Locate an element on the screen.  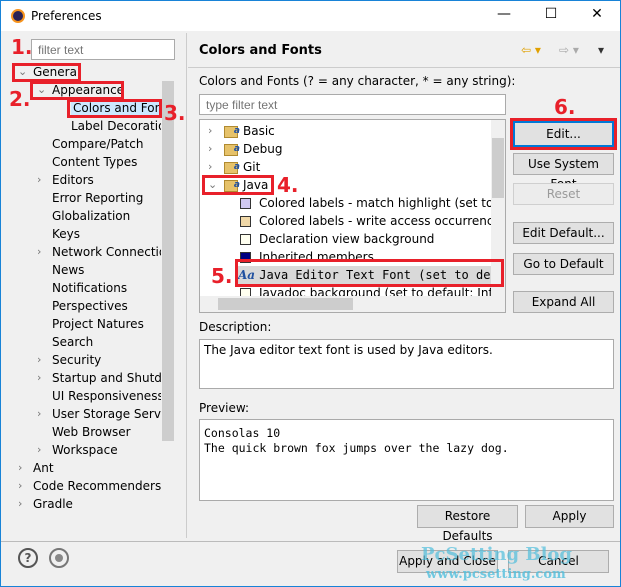
forward-icon: ⇨ ▾ is located at coordinates (569, 50).